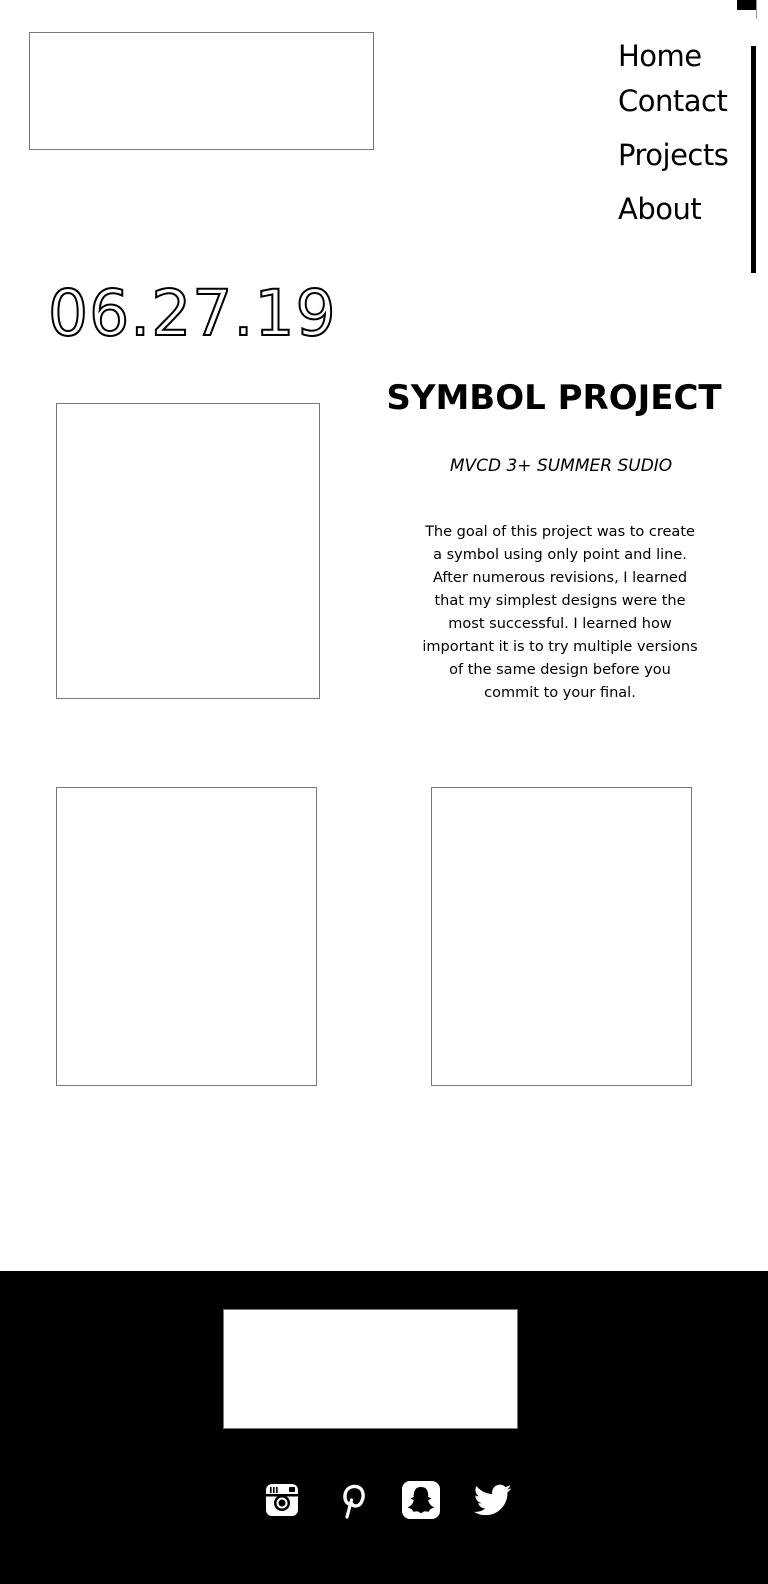 This screenshot has height=1584, width=768. What do you see at coordinates (201, 91) in the screenshot?
I see `logo-placeholder` at bounding box center [201, 91].